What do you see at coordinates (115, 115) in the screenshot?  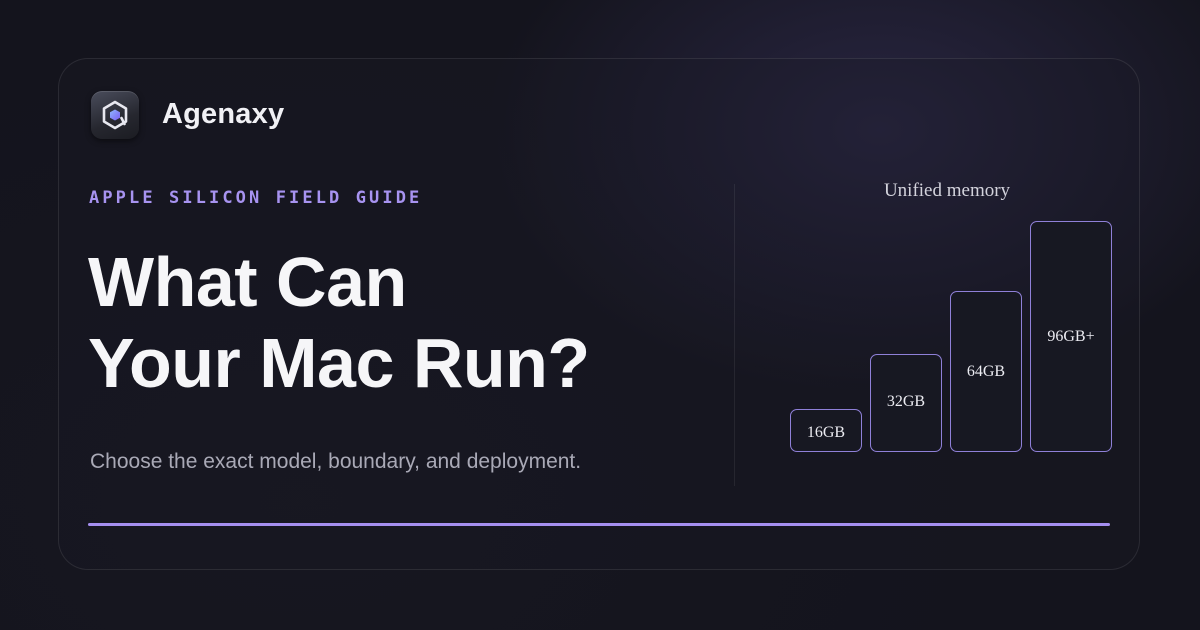 I see `brand-logo-icon` at bounding box center [115, 115].